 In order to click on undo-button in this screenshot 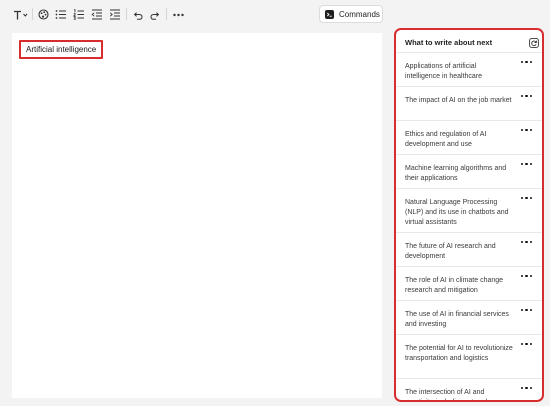, I will do `click(137, 14)`.